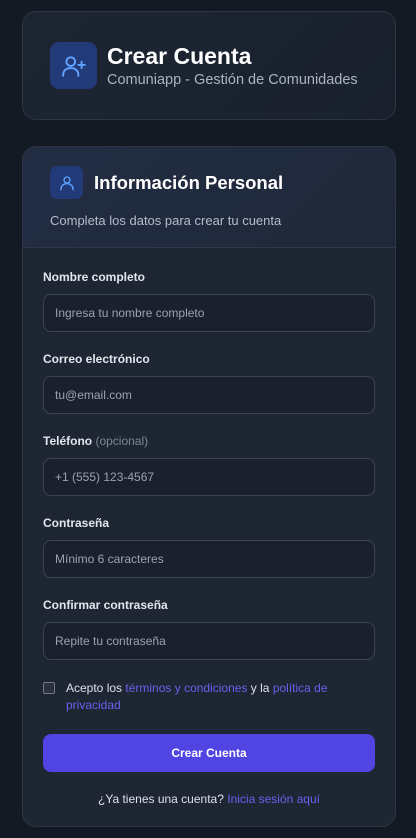  Describe the element at coordinates (105, 605) in the screenshot. I see `confirm-password-label: Confirmar contraseña` at that location.